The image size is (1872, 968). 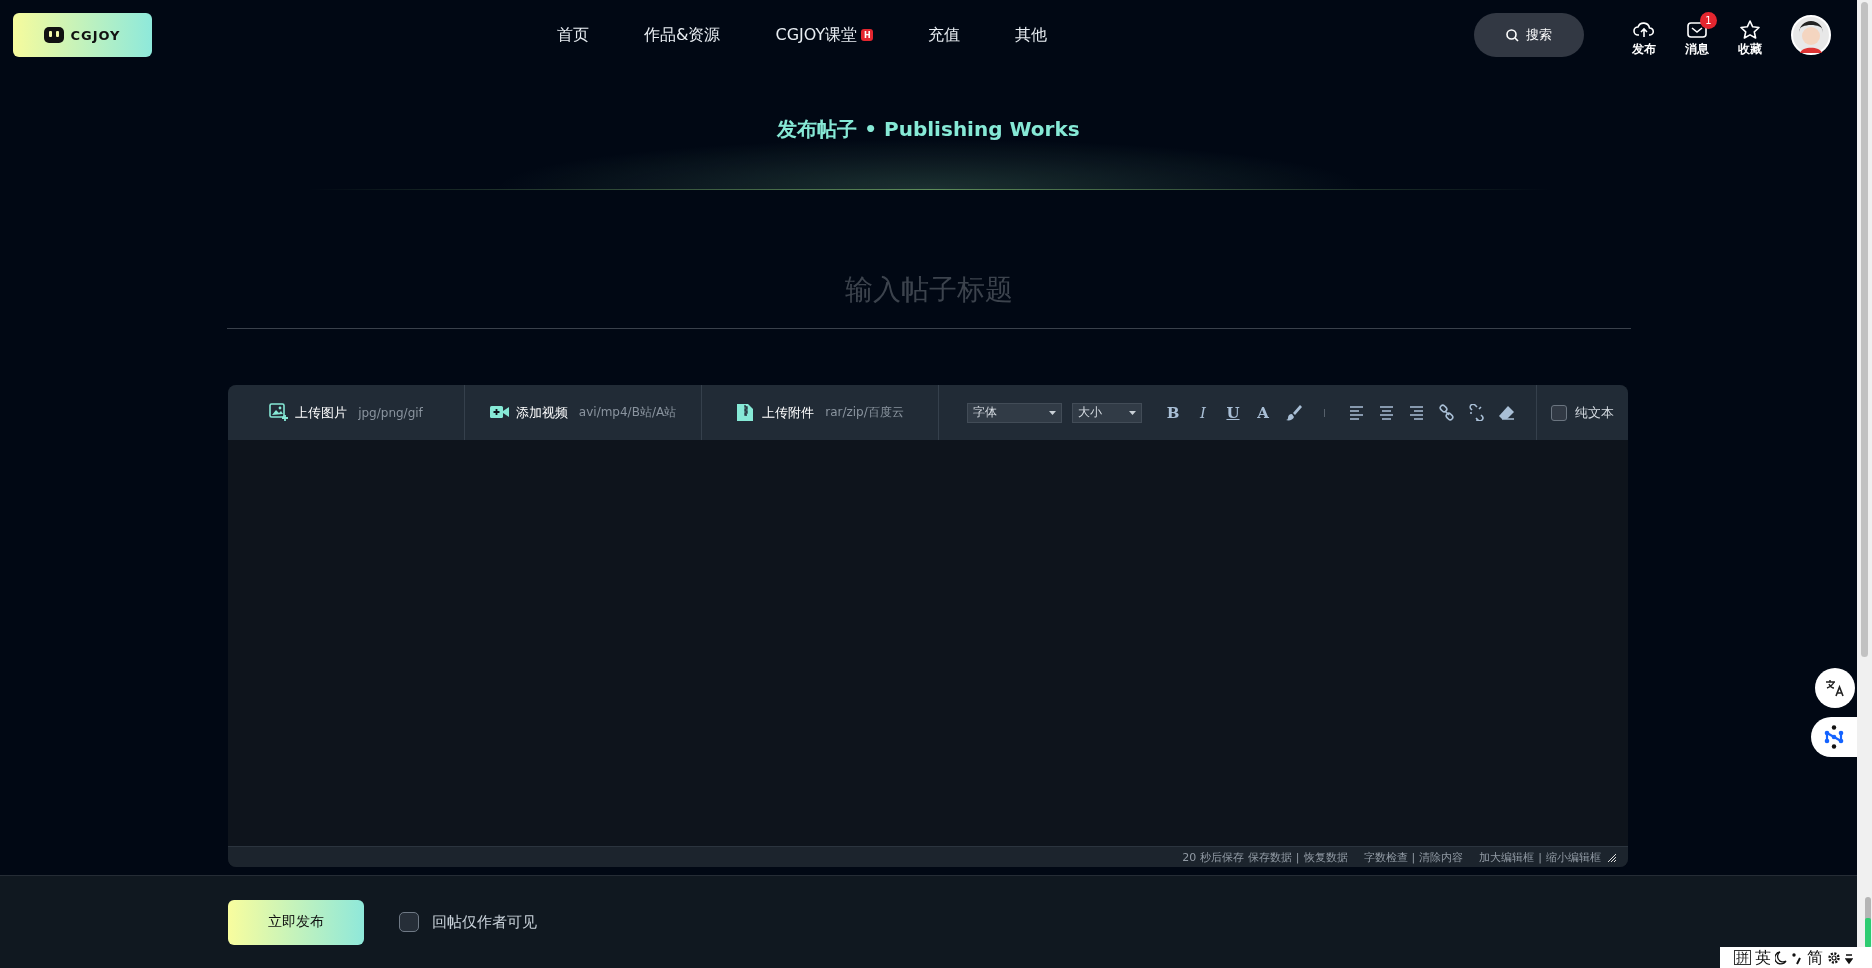 I want to click on hot-badge: H, so click(x=867, y=35).